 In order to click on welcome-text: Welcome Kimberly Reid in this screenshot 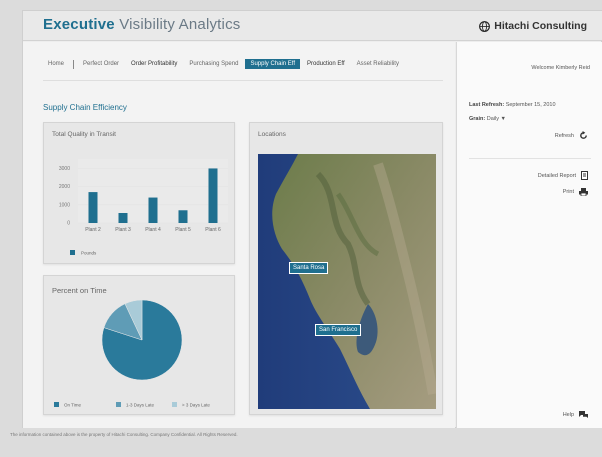, I will do `click(560, 68)`.